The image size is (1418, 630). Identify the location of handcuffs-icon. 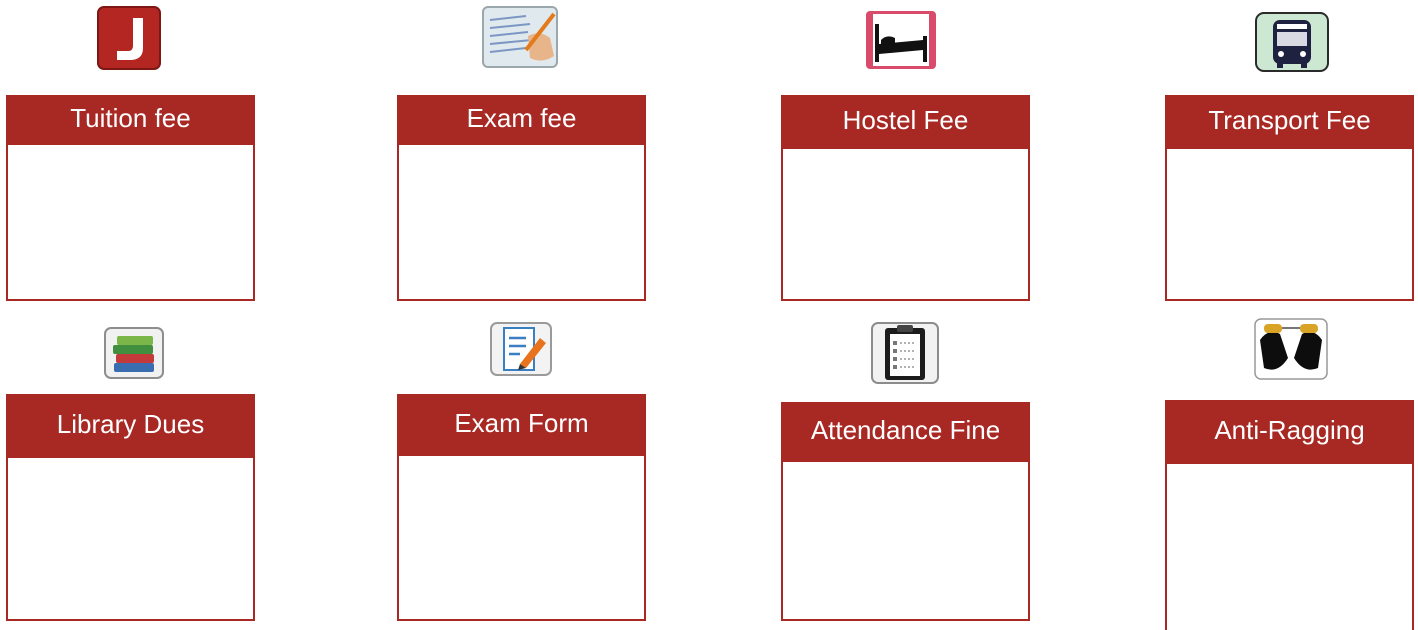
(1291, 349).